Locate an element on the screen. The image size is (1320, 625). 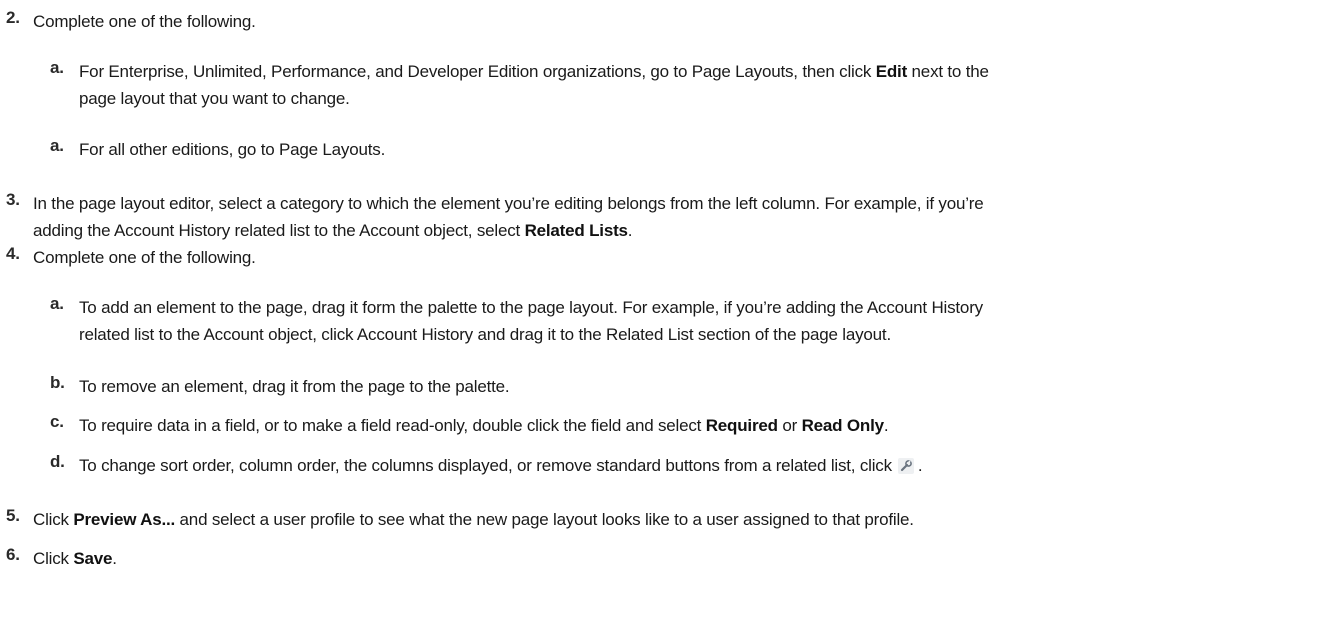
step-number: b. is located at coordinates (57, 382).